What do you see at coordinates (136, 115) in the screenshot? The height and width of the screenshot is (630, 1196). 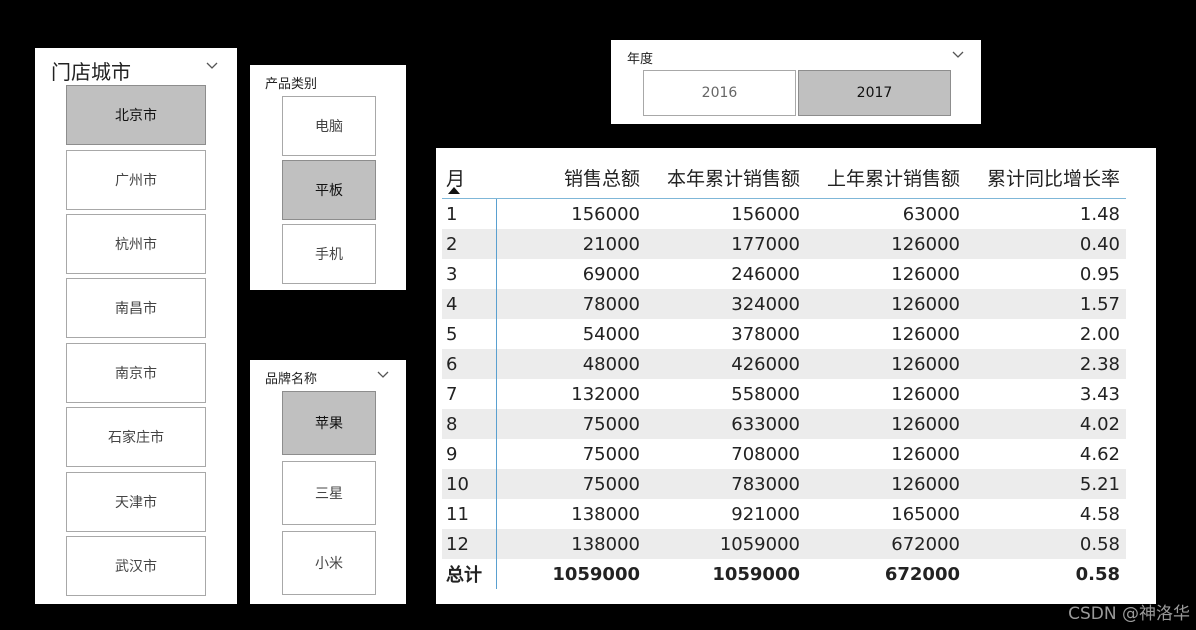 I see `city-item-beijing: 北京市` at bounding box center [136, 115].